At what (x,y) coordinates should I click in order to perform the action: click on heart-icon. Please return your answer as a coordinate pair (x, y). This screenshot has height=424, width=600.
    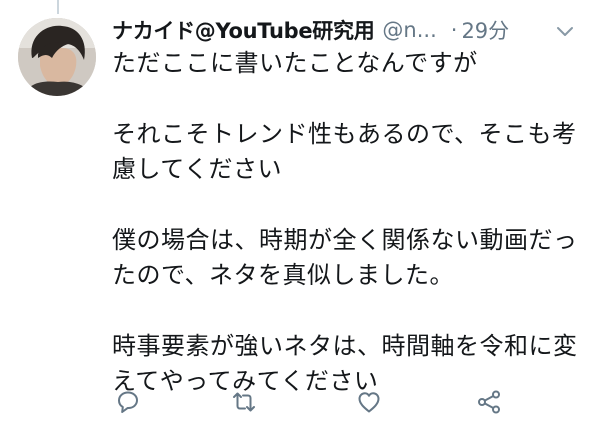
    Looking at the image, I should click on (369, 402).